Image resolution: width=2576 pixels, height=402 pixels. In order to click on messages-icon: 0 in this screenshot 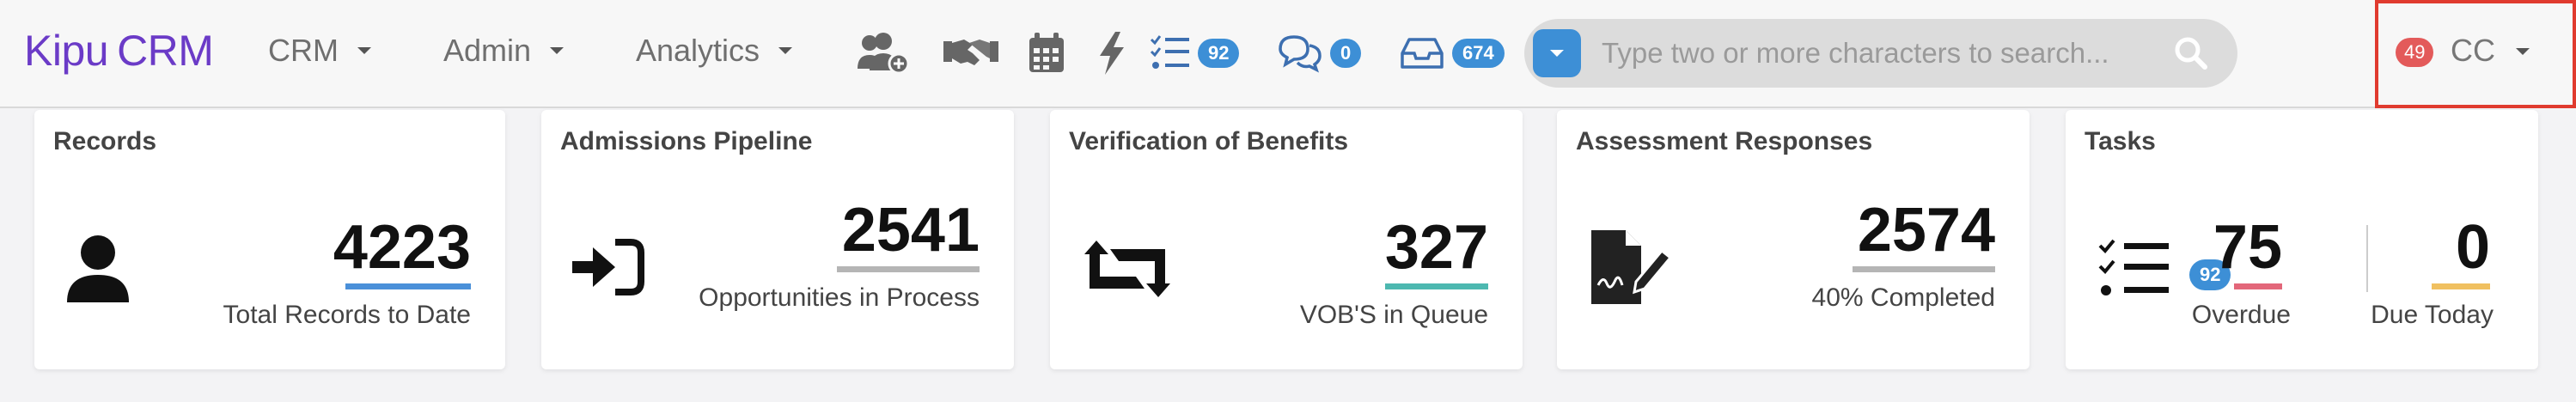, I will do `click(1319, 53)`.